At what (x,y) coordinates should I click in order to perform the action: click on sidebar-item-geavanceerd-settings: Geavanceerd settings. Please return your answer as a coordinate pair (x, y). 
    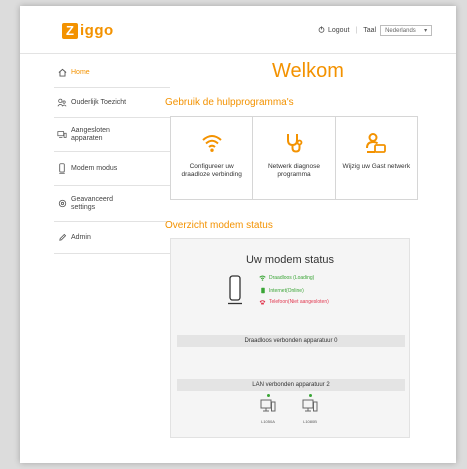
    Looking at the image, I should click on (112, 204).